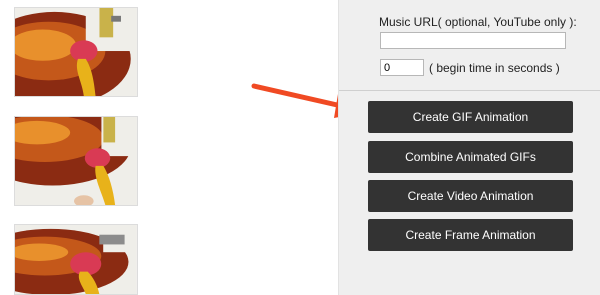 The image size is (600, 295). Describe the element at coordinates (494, 68) in the screenshot. I see `begin-time-hint: ( begin time in seconds )` at that location.